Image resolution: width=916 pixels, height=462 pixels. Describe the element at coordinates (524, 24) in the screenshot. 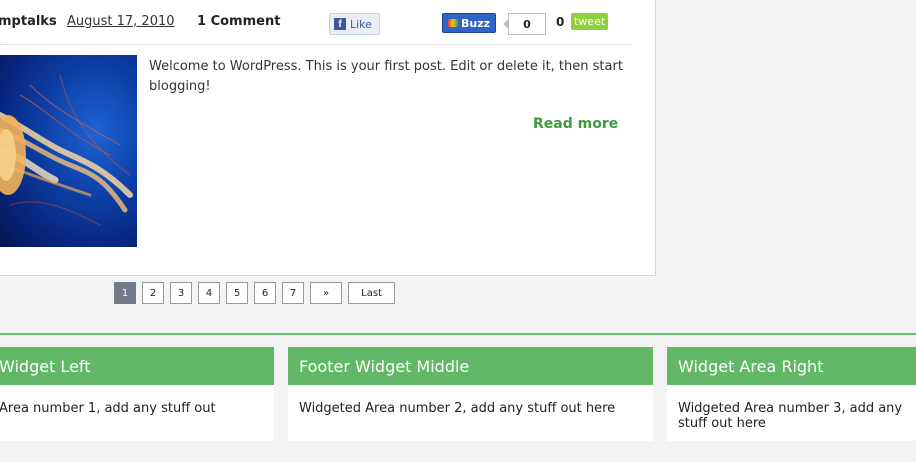

I see `buzz-count: 0` at that location.